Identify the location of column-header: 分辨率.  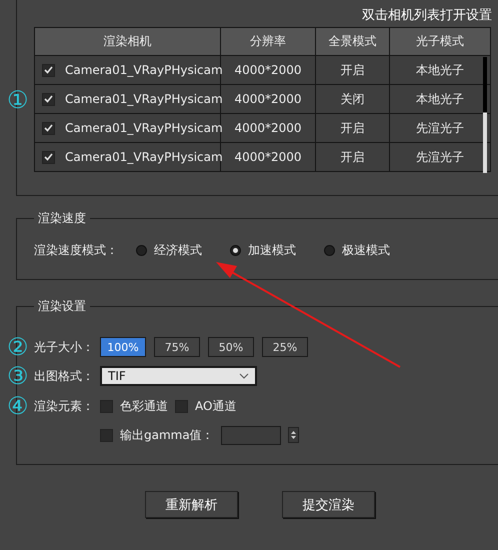
(268, 42).